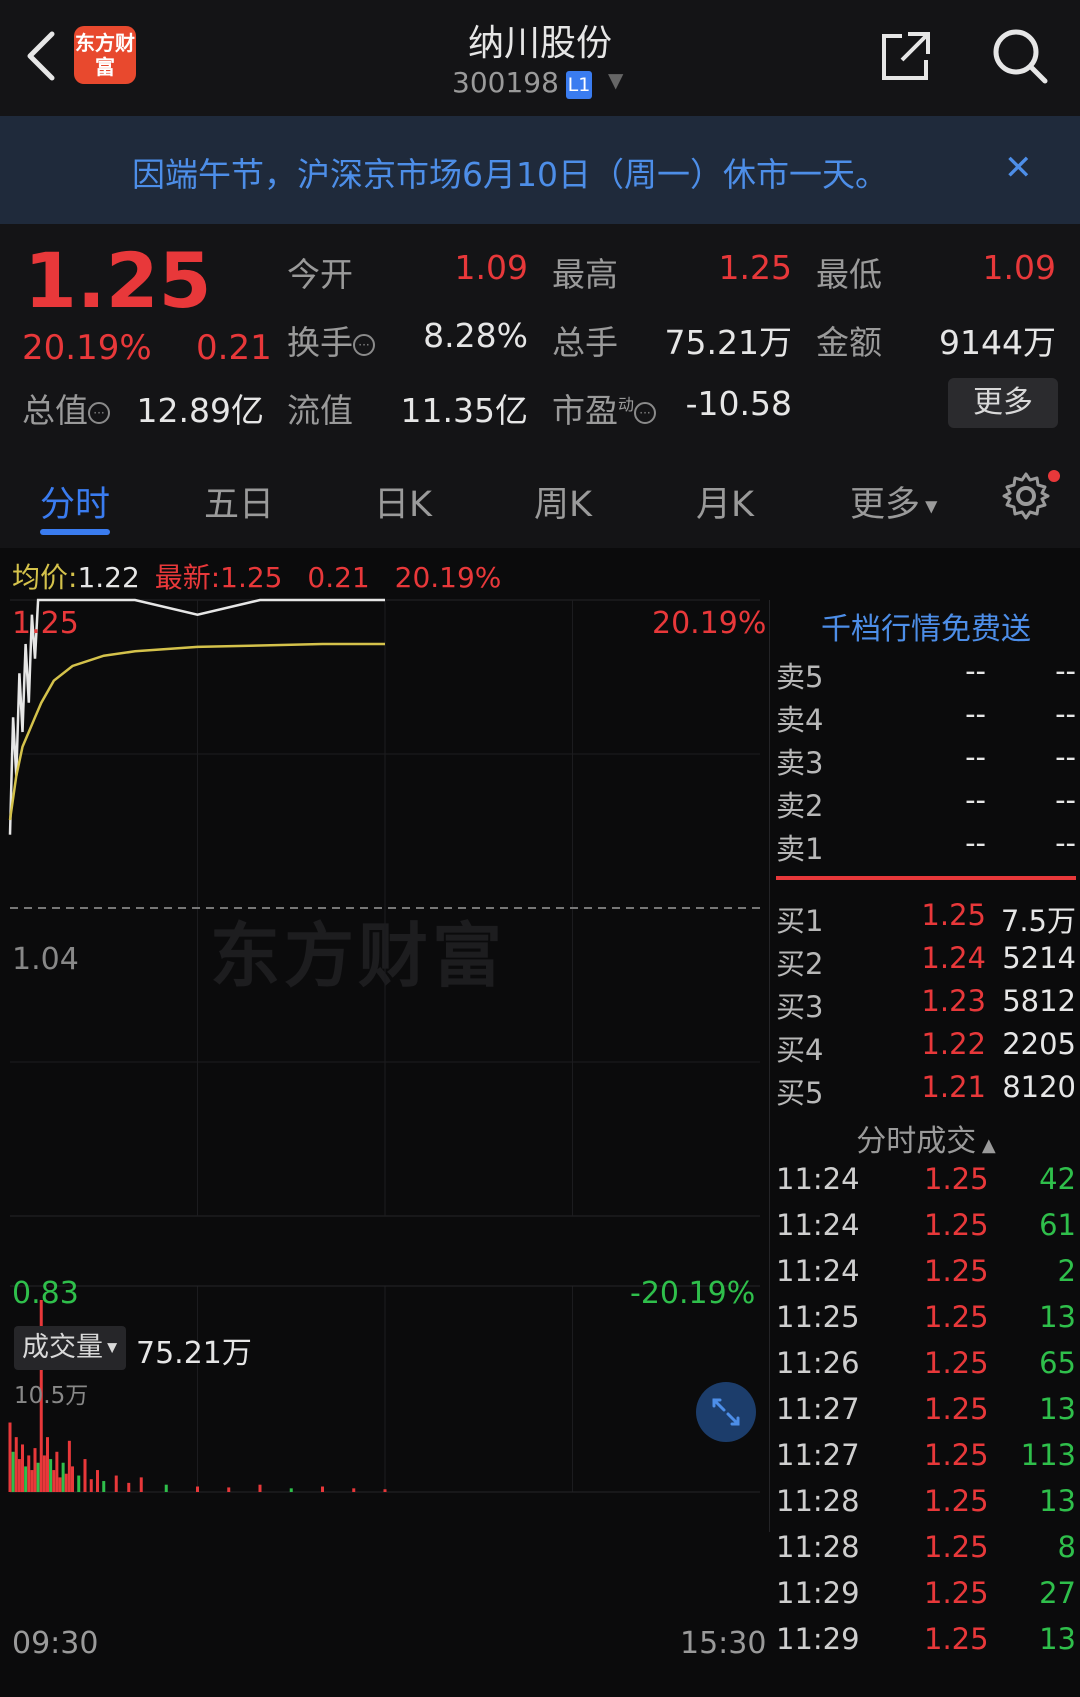 The height and width of the screenshot is (1697, 1080). What do you see at coordinates (1026, 496) in the screenshot?
I see `settings-button` at bounding box center [1026, 496].